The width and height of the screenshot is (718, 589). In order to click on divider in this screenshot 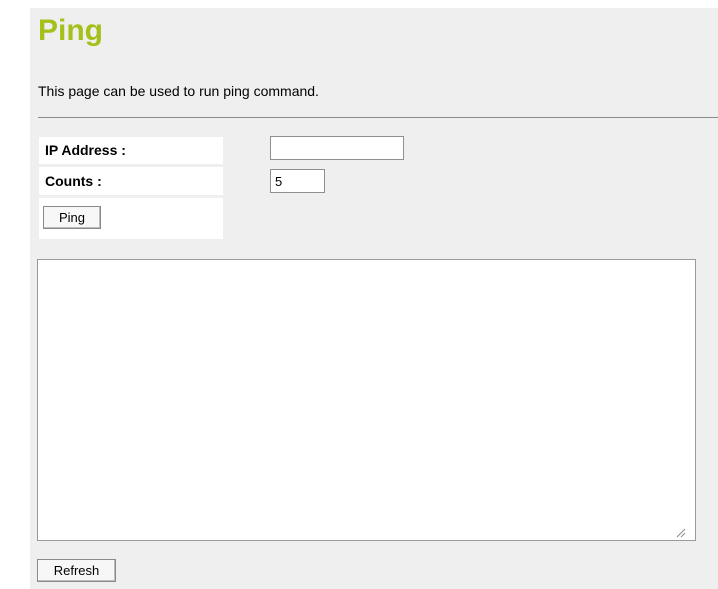, I will do `click(378, 117)`.